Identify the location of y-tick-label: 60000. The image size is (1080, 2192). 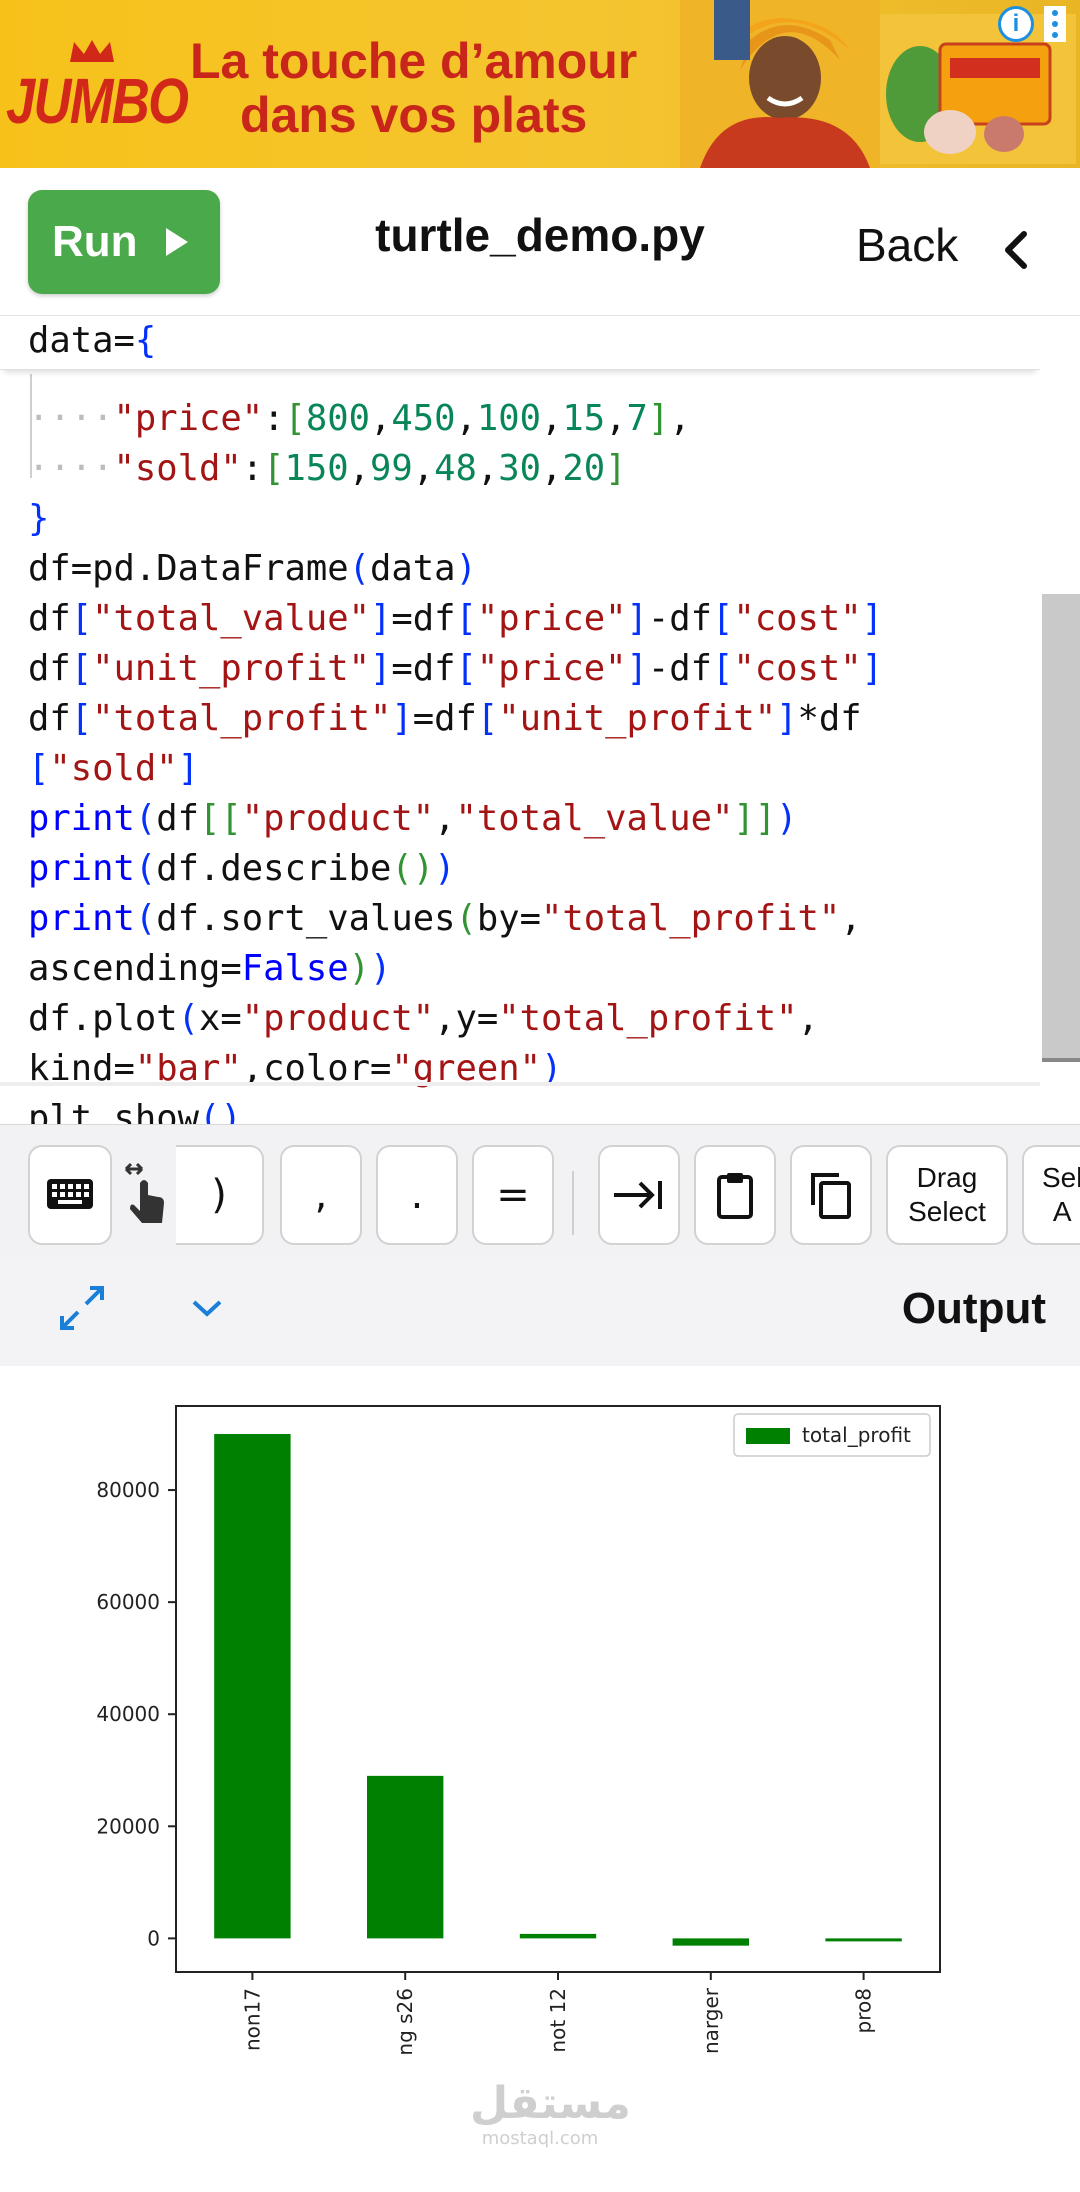
(128, 1602).